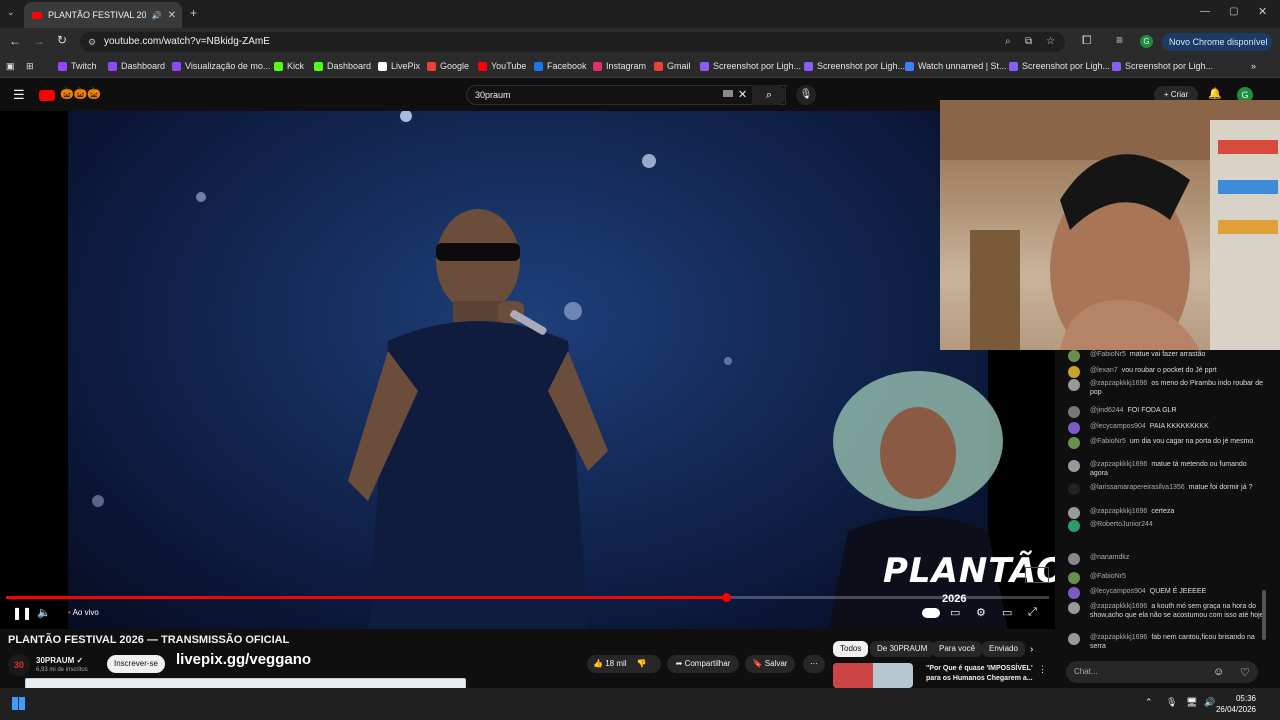 The height and width of the screenshot is (720, 1280). Describe the element at coordinates (598, 663) in the screenshot. I see `like-icon: 👍` at that location.